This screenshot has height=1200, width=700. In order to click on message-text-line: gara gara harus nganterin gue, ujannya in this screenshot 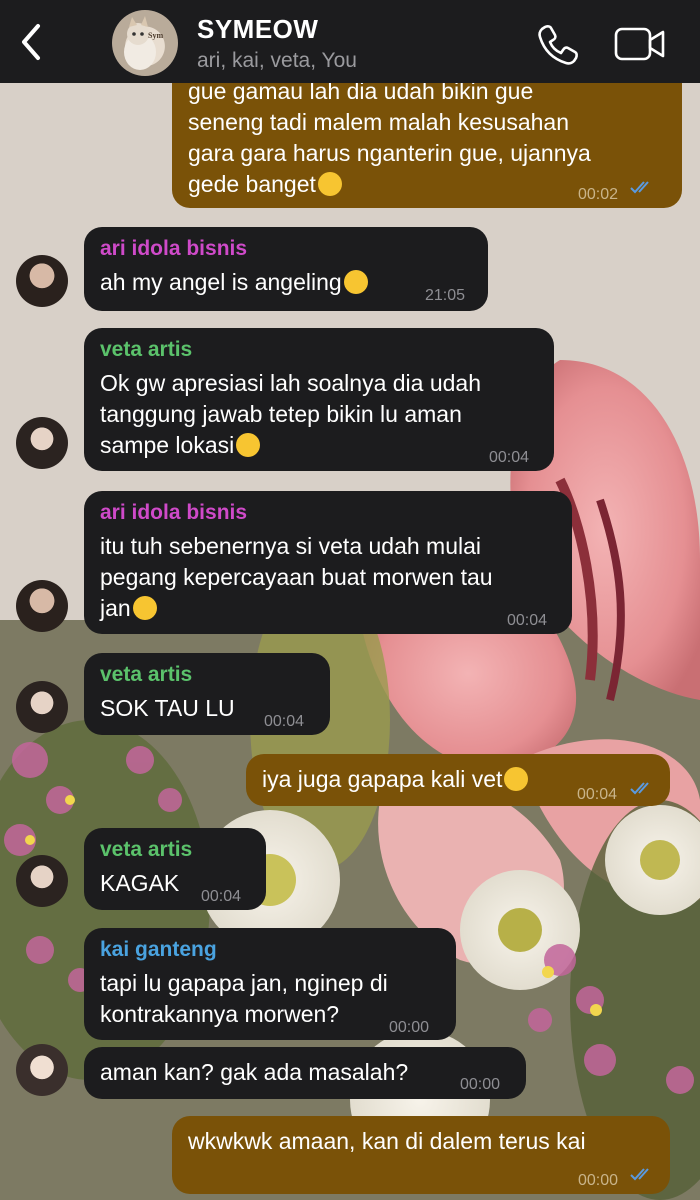, I will do `click(389, 153)`.